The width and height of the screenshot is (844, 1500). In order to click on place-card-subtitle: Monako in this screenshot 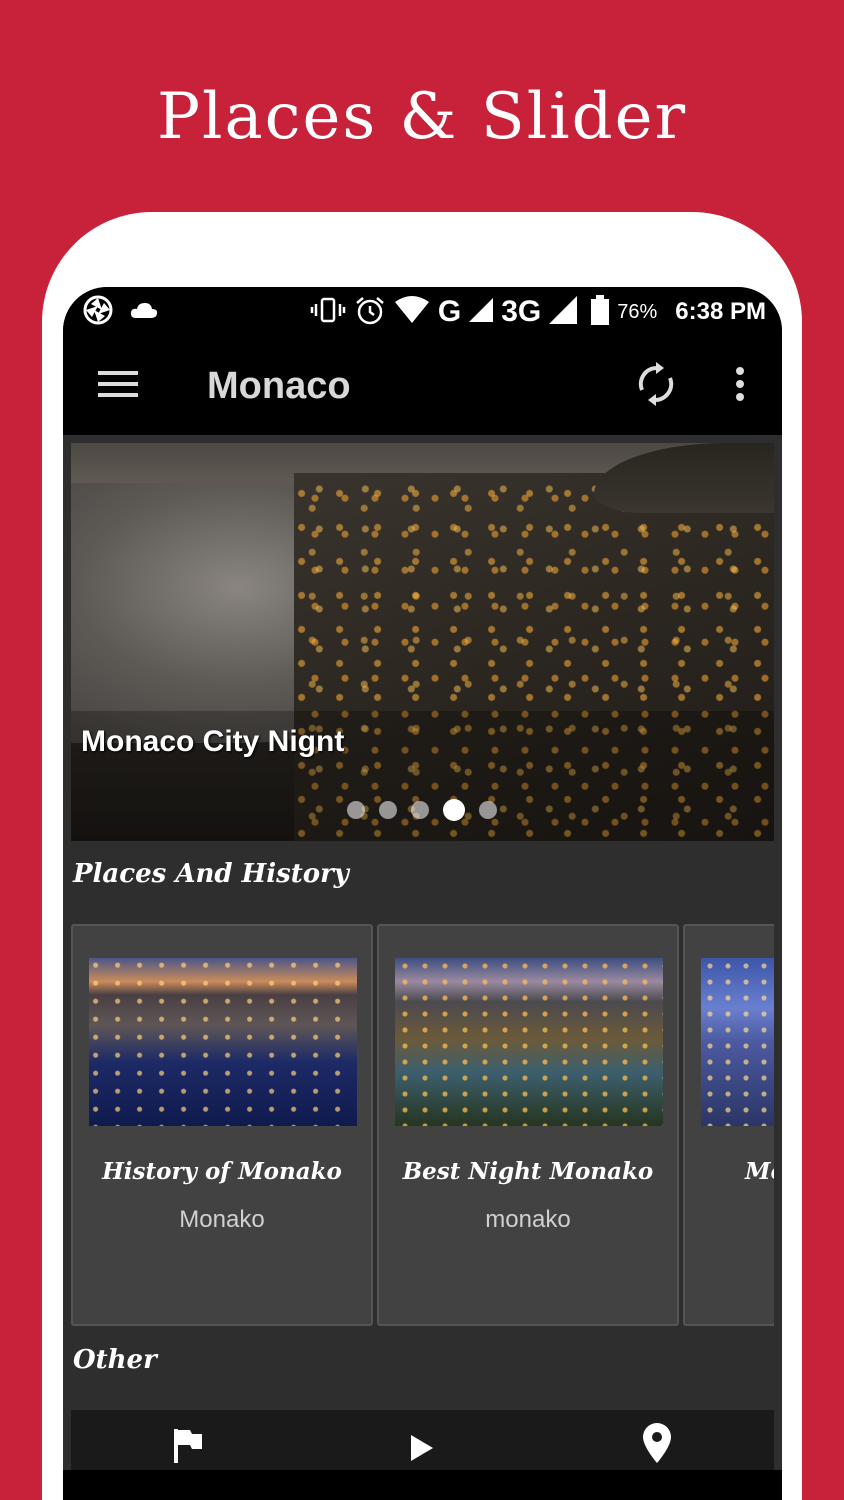, I will do `click(222, 1219)`.